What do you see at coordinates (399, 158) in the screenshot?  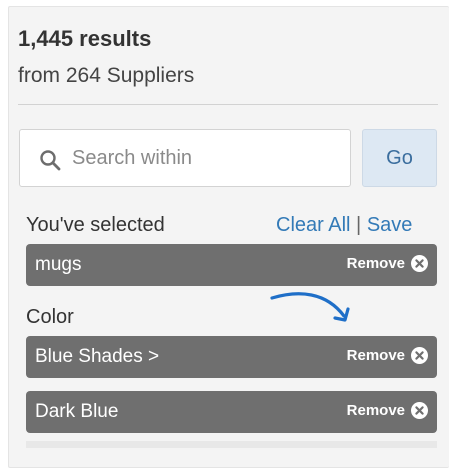 I see `go-button: Go` at bounding box center [399, 158].